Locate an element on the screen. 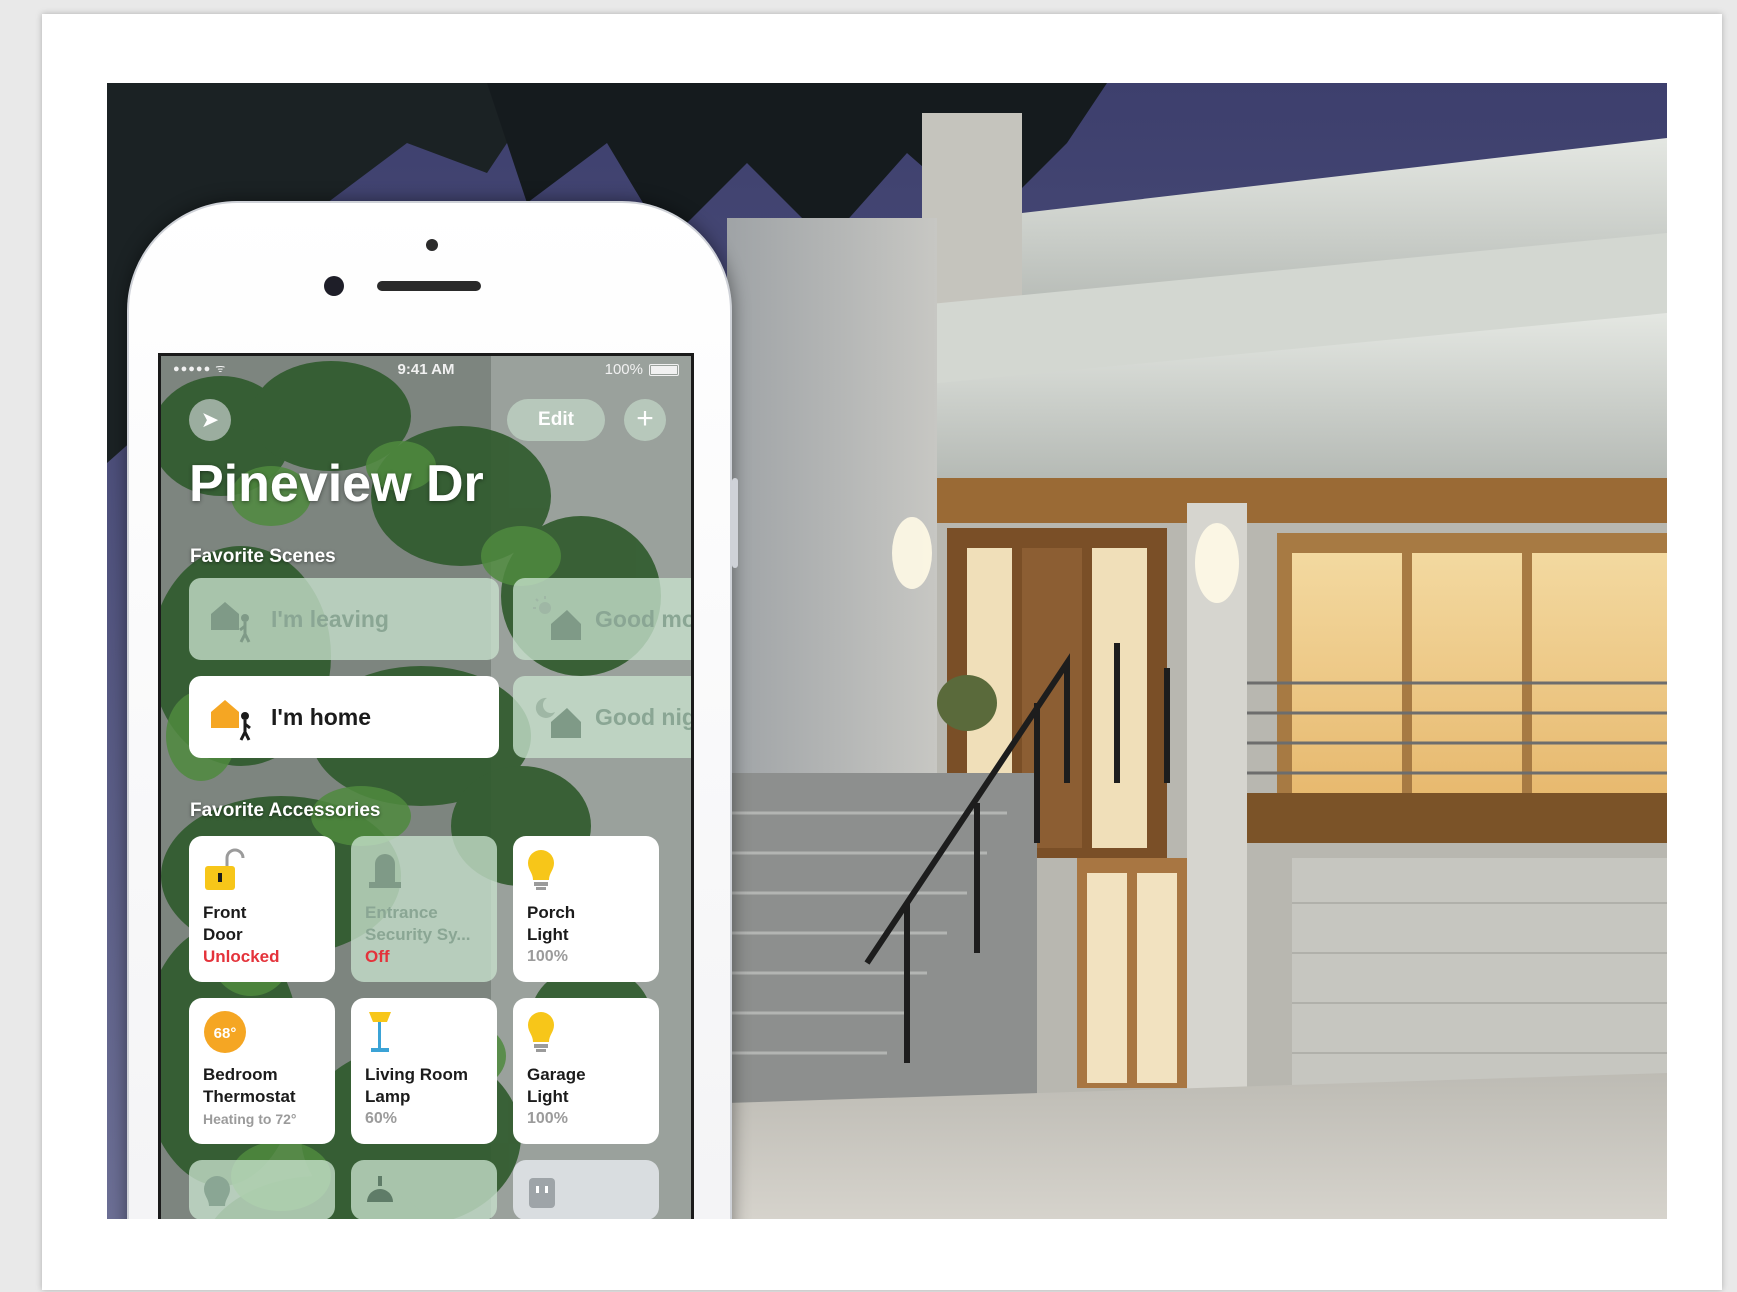  moon-house-icon is located at coordinates (558, 717).